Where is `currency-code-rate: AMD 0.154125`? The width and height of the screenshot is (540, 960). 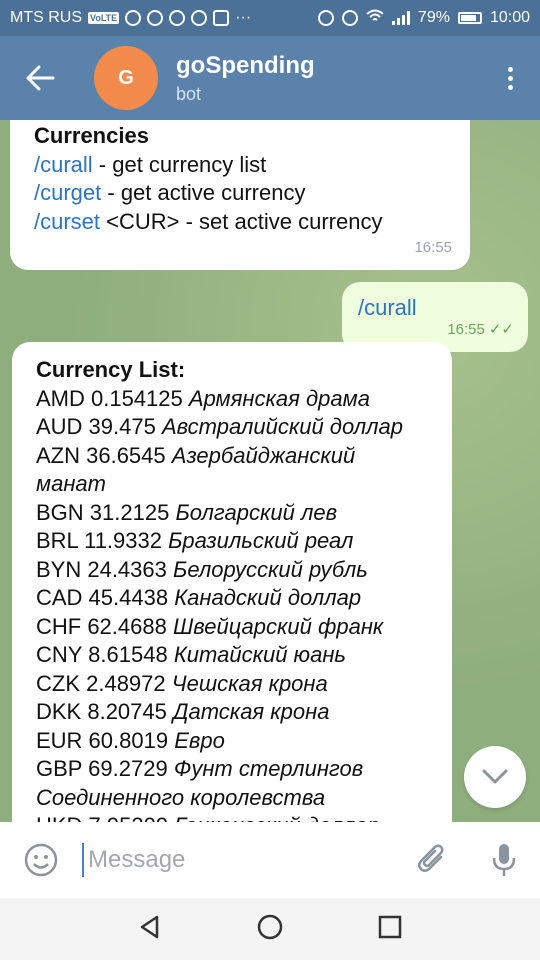 currency-code-rate: AMD 0.154125 is located at coordinates (109, 398).